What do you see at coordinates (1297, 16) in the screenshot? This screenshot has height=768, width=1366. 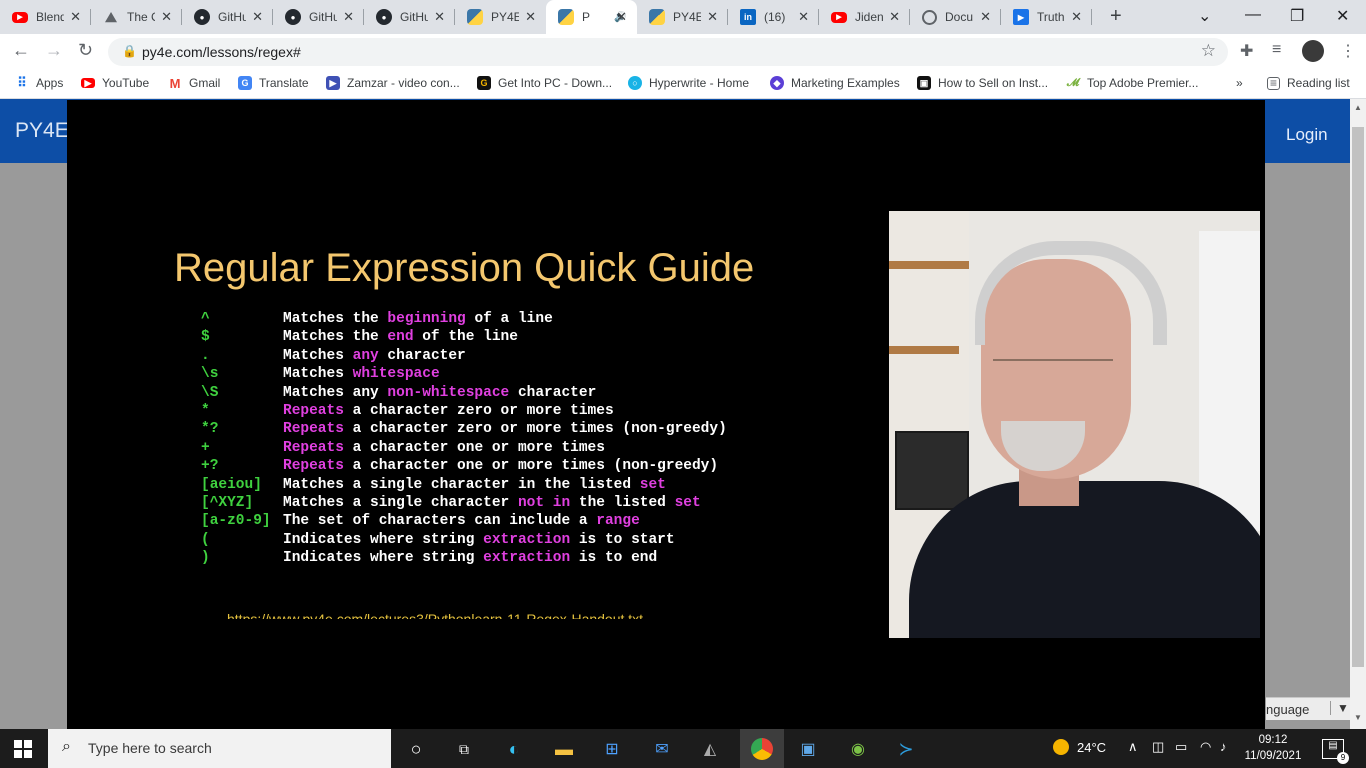 I see `maximize-button: ❐` at bounding box center [1297, 16].